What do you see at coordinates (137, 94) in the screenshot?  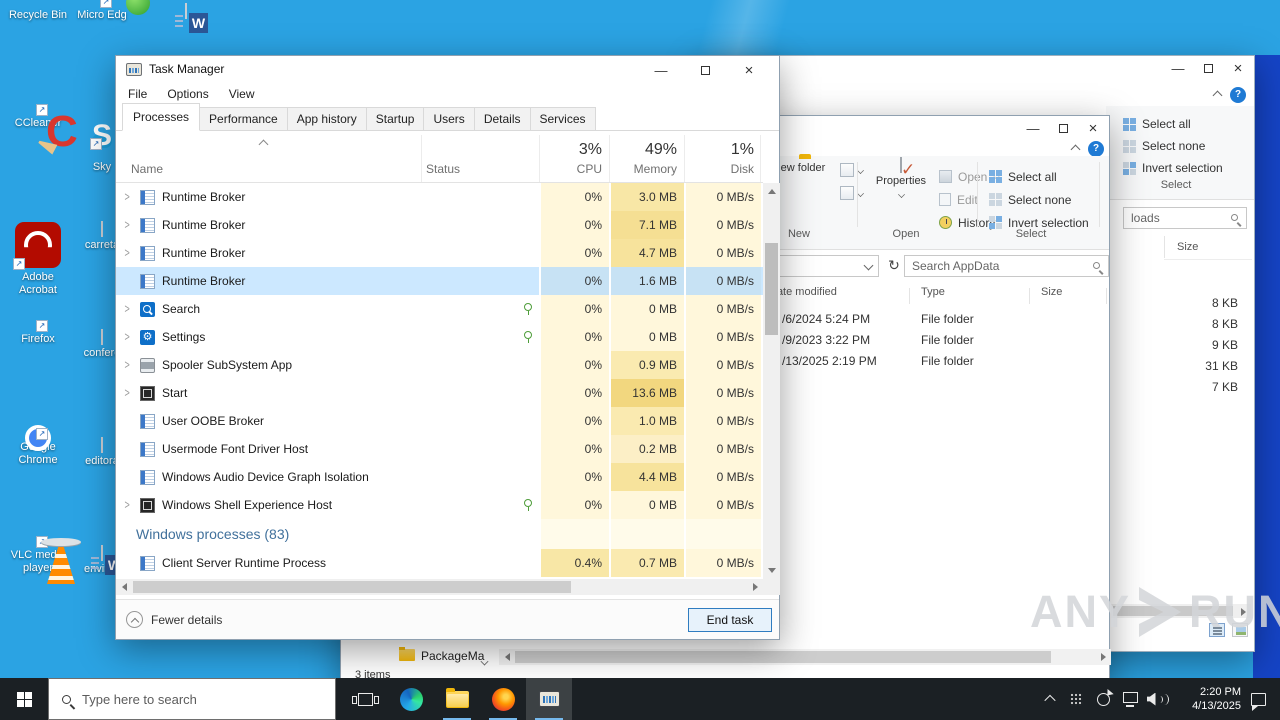 I see `menu-file: File` at bounding box center [137, 94].